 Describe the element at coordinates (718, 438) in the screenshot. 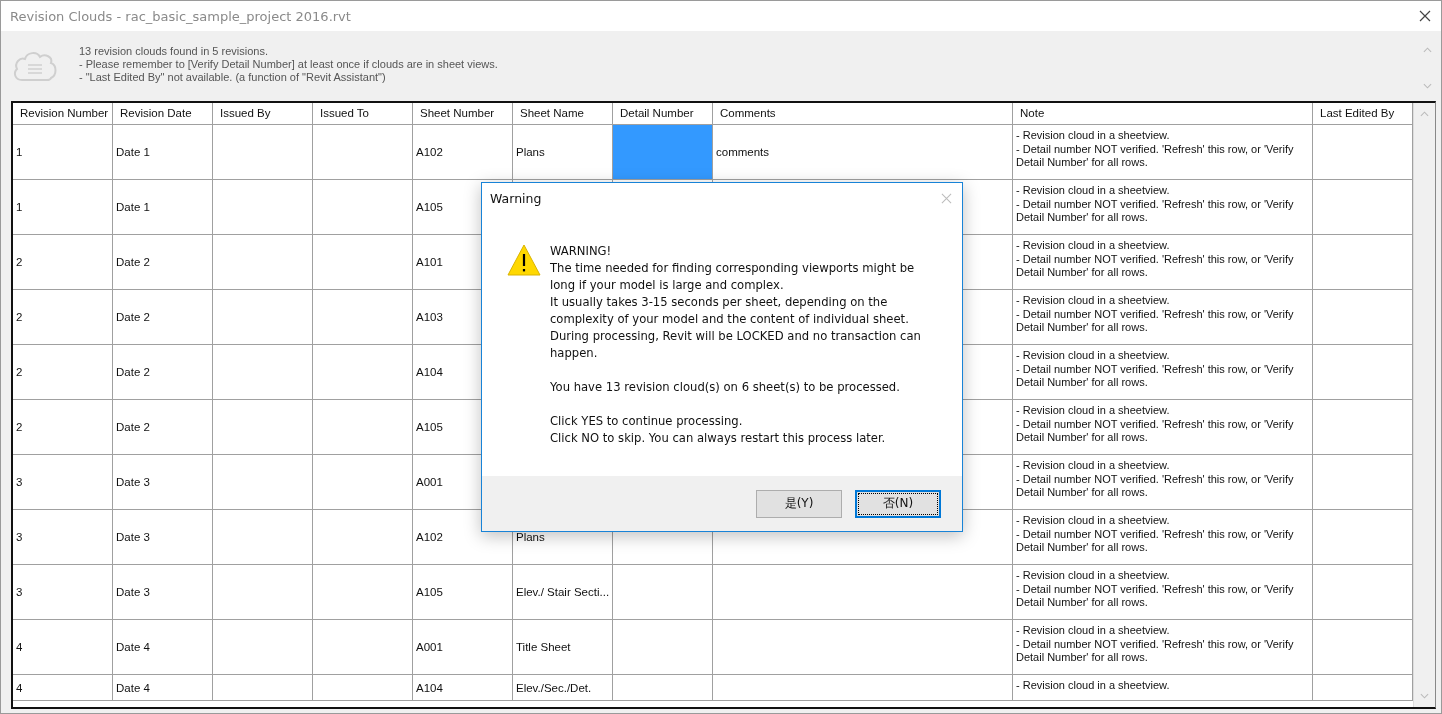

I see `message-text: Click NO to skip. You can always restart this process later.` at that location.